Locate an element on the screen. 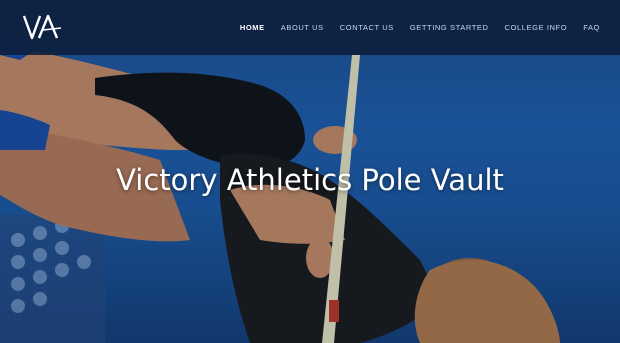 The image size is (620, 343). nav-home: HOME is located at coordinates (252, 27).